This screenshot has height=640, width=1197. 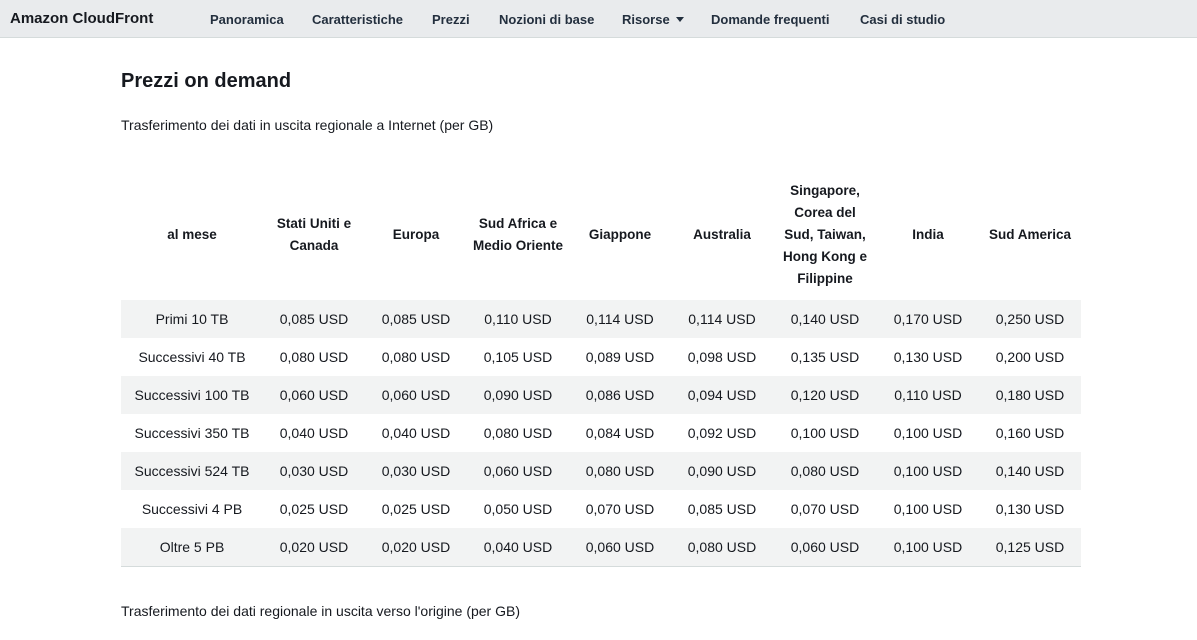 What do you see at coordinates (192, 395) in the screenshot?
I see `table-cell: Successivi 100 TB` at bounding box center [192, 395].